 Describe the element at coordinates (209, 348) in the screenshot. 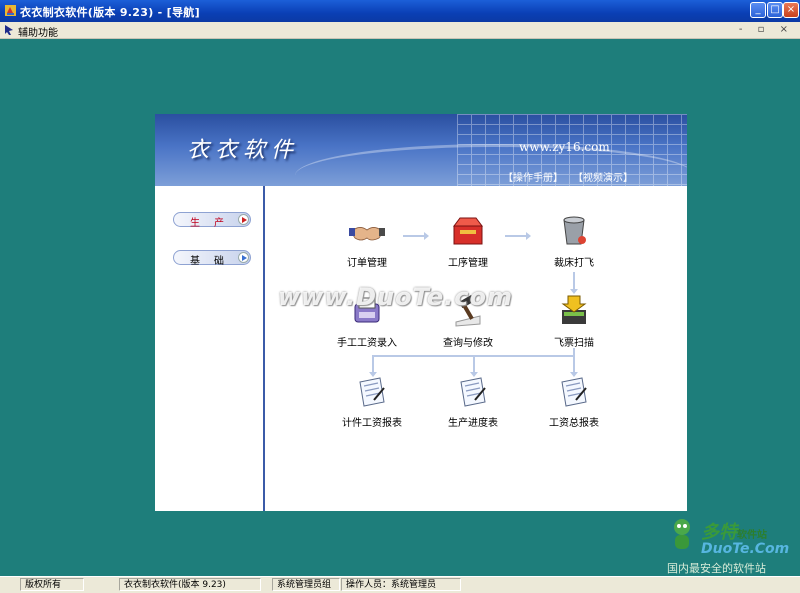

I see `sidebar: 生产 基础` at that location.